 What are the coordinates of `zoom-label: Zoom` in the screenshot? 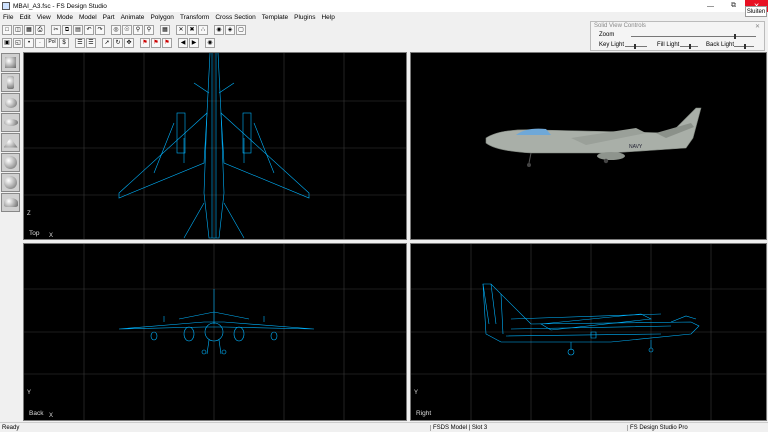 It's located at (607, 35).